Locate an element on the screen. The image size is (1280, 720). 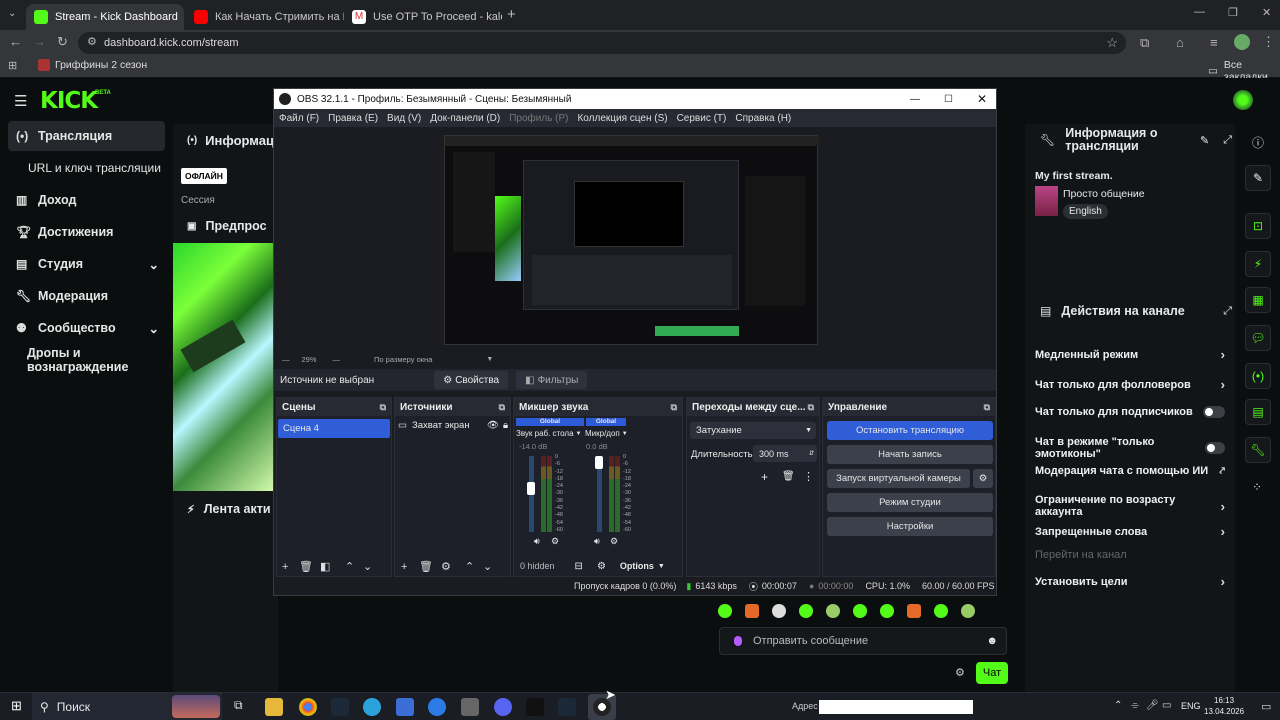
stop-streaming-button: Остановить трансляцию is located at coordinates (910, 430).